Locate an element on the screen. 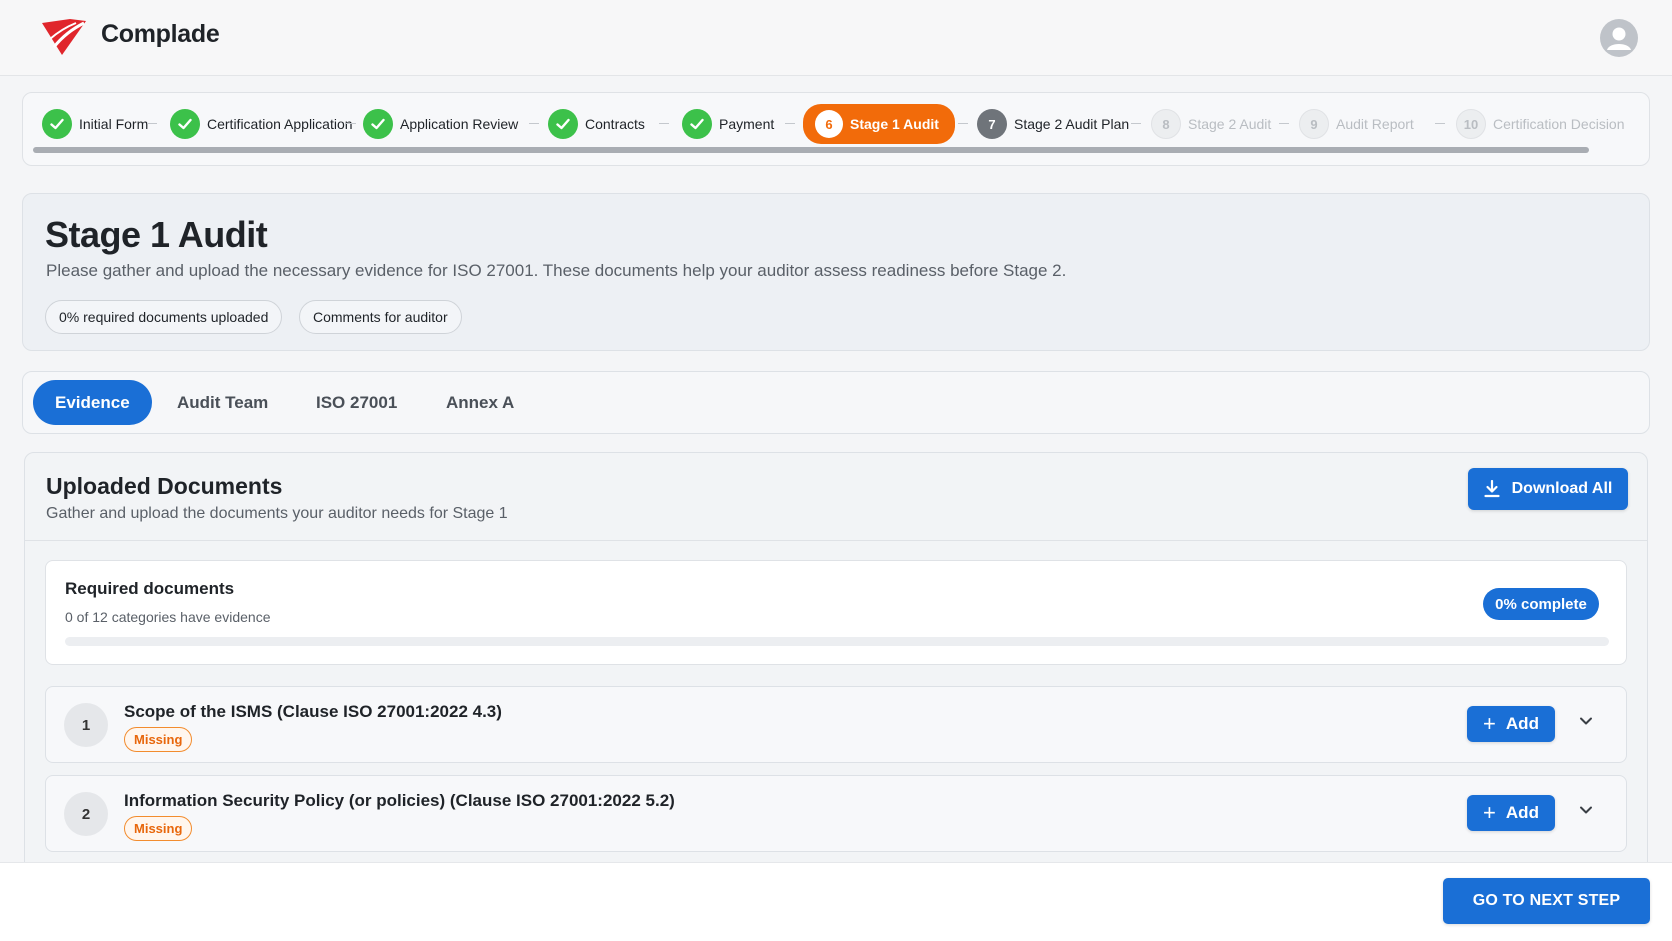 This screenshot has width=1672, height=941. user-avatar is located at coordinates (1619, 38).